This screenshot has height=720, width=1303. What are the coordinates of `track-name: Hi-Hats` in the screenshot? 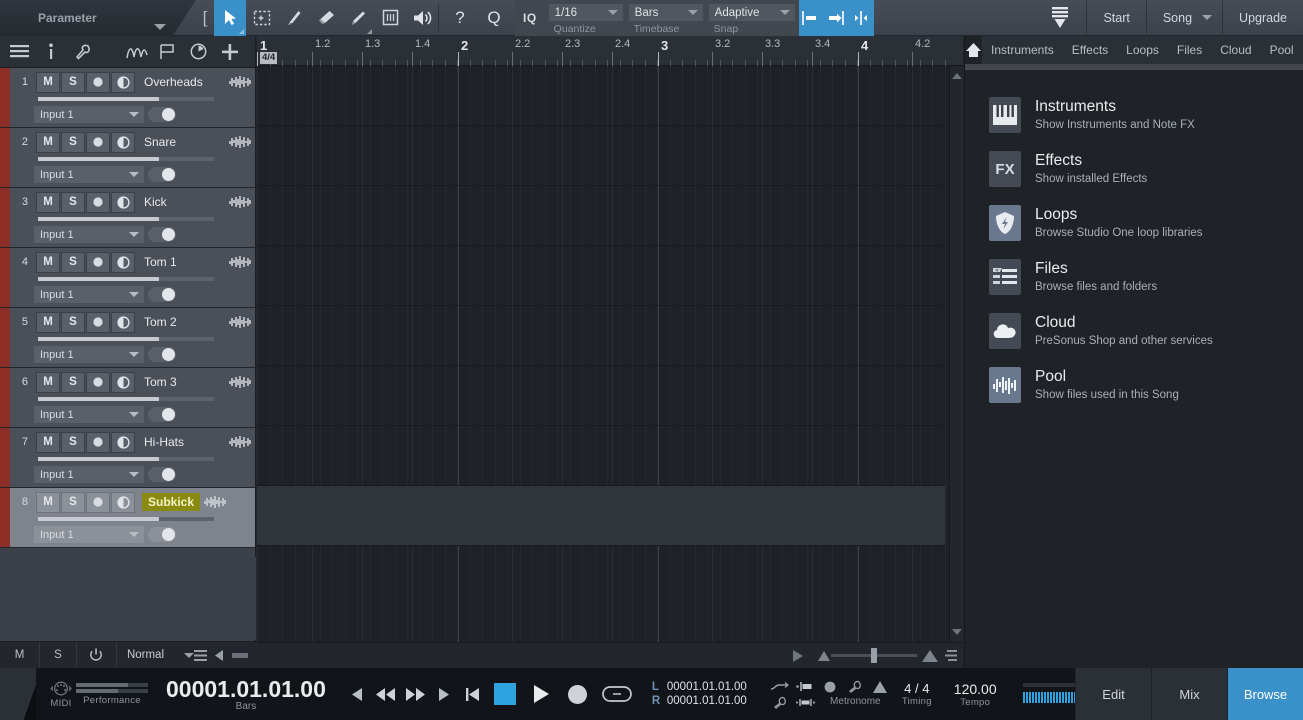 It's located at (184, 442).